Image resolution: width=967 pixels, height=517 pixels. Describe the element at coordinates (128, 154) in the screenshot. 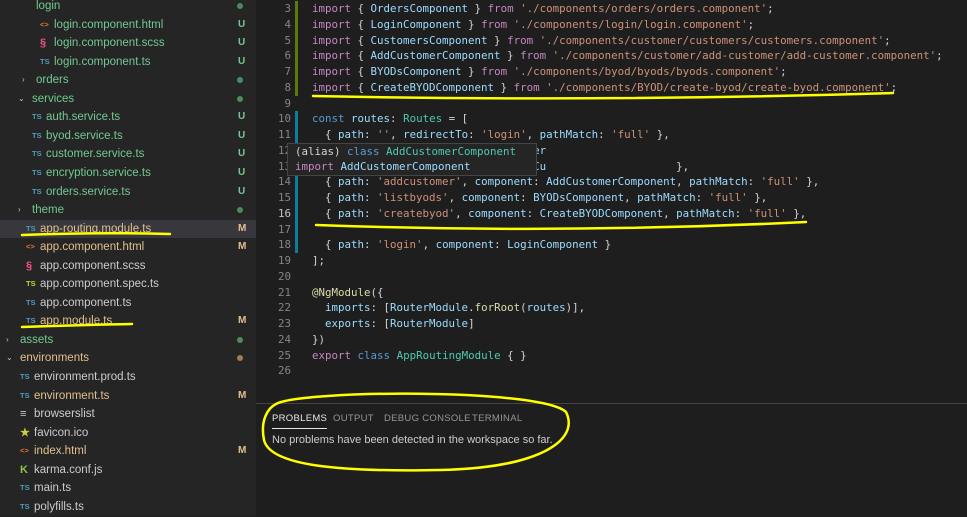

I see `tree-item: TS customer.service.ts U` at that location.